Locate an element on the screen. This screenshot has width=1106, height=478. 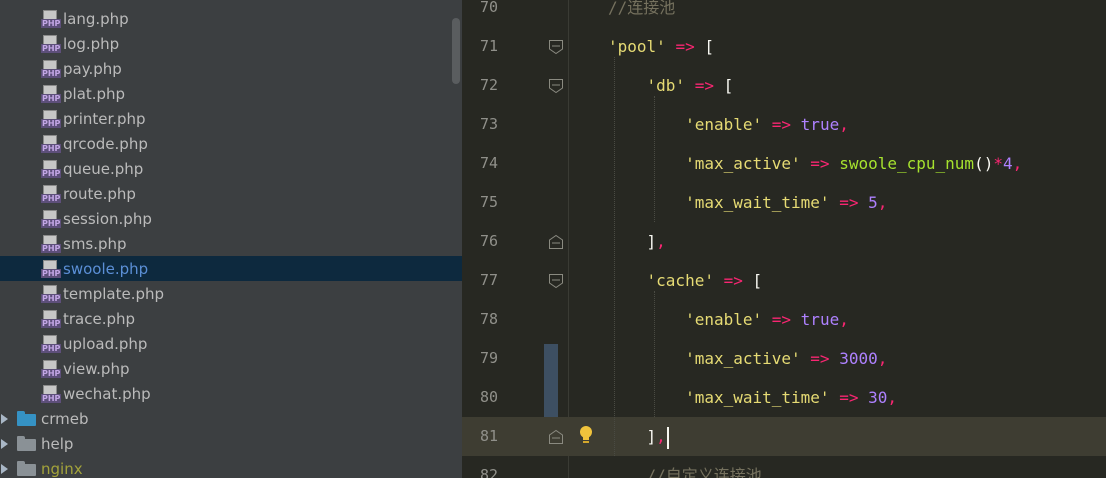
code-line: 78 'enable' => true, is located at coordinates (784, 319).